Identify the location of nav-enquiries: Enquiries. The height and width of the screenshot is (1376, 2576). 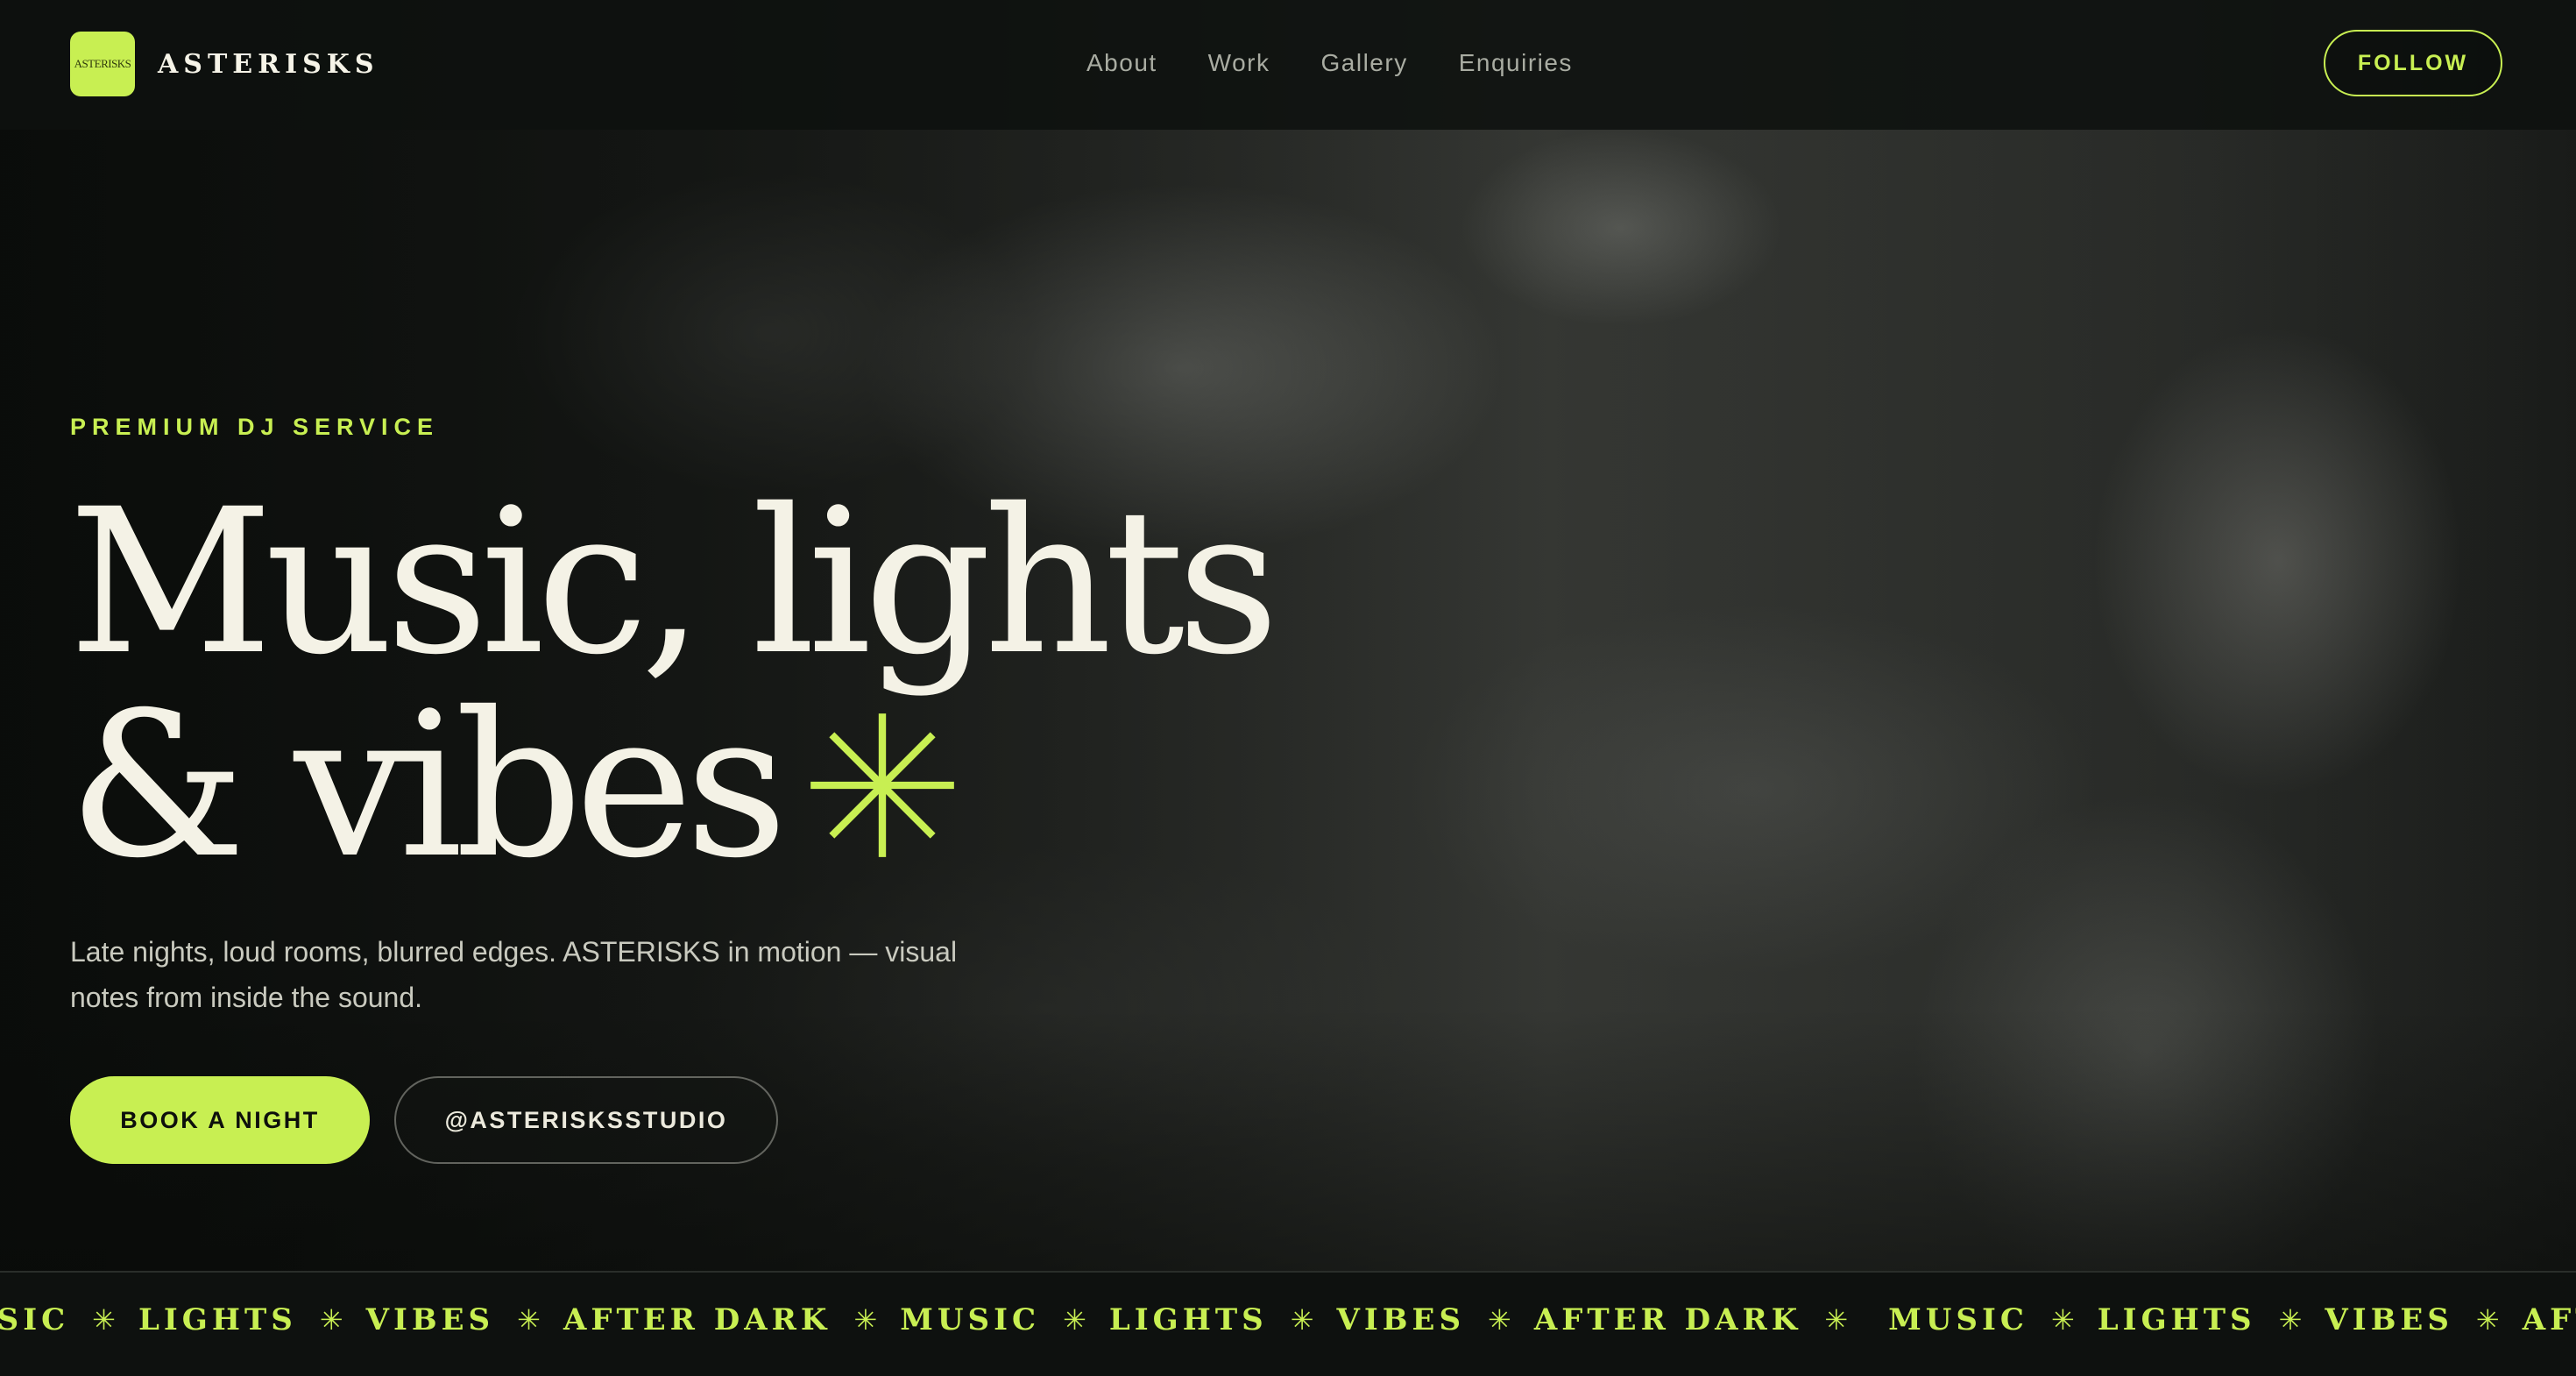
(1516, 63).